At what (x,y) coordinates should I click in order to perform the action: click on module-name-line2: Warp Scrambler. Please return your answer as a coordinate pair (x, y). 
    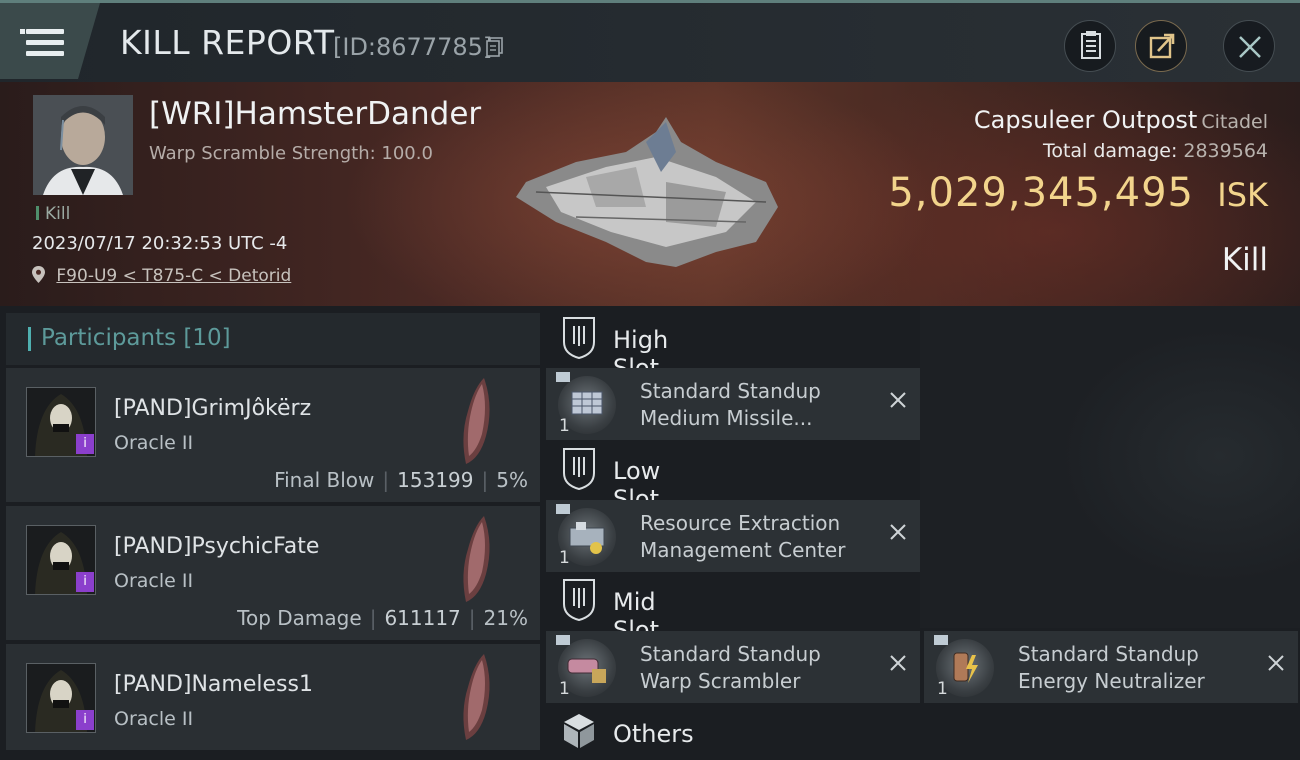
    Looking at the image, I should click on (720, 681).